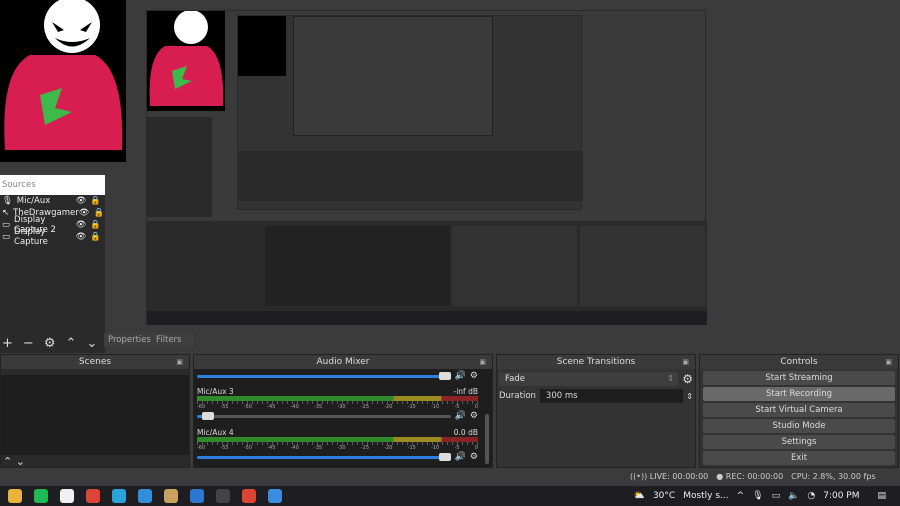 This screenshot has height=506, width=900. Describe the element at coordinates (93, 496) in the screenshot. I see `chrome-icon` at that location.